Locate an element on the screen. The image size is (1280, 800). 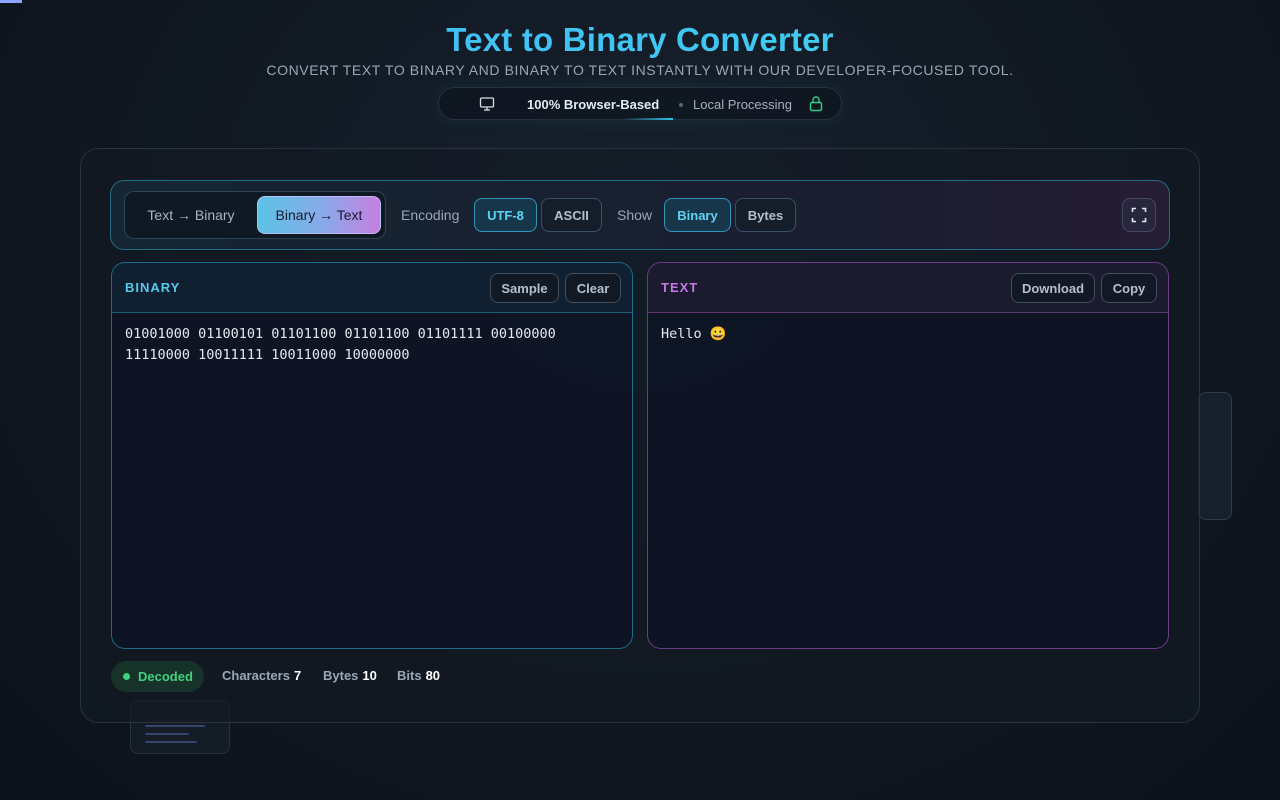
browser-based-label: 100% Browser-Based is located at coordinates (593, 104).